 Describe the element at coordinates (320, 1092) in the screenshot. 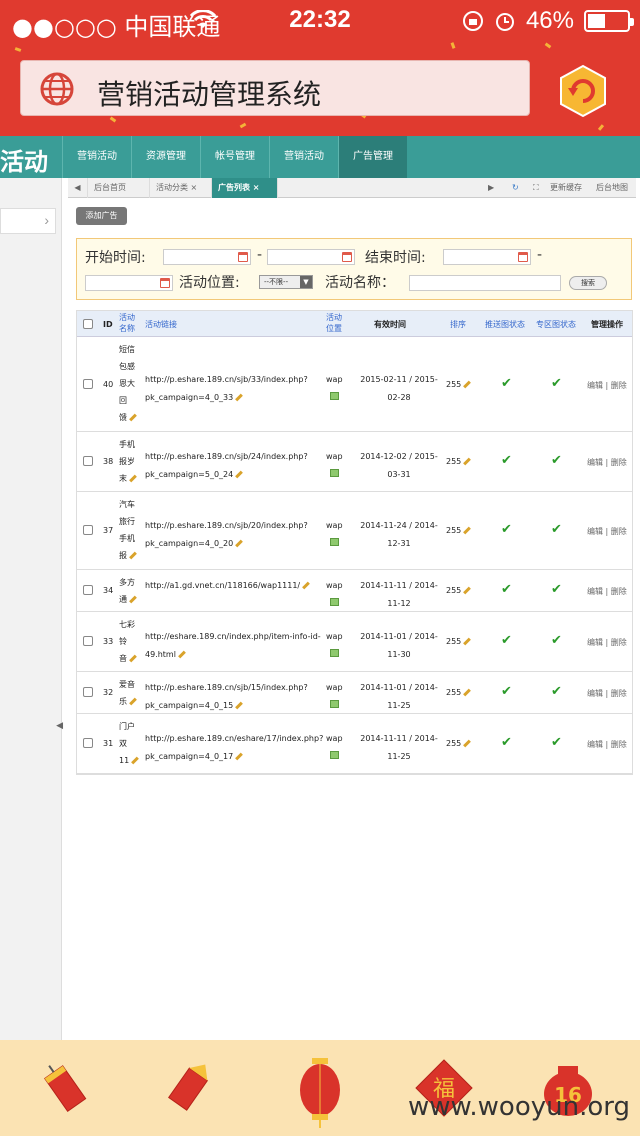

I see `lantern-icon` at that location.